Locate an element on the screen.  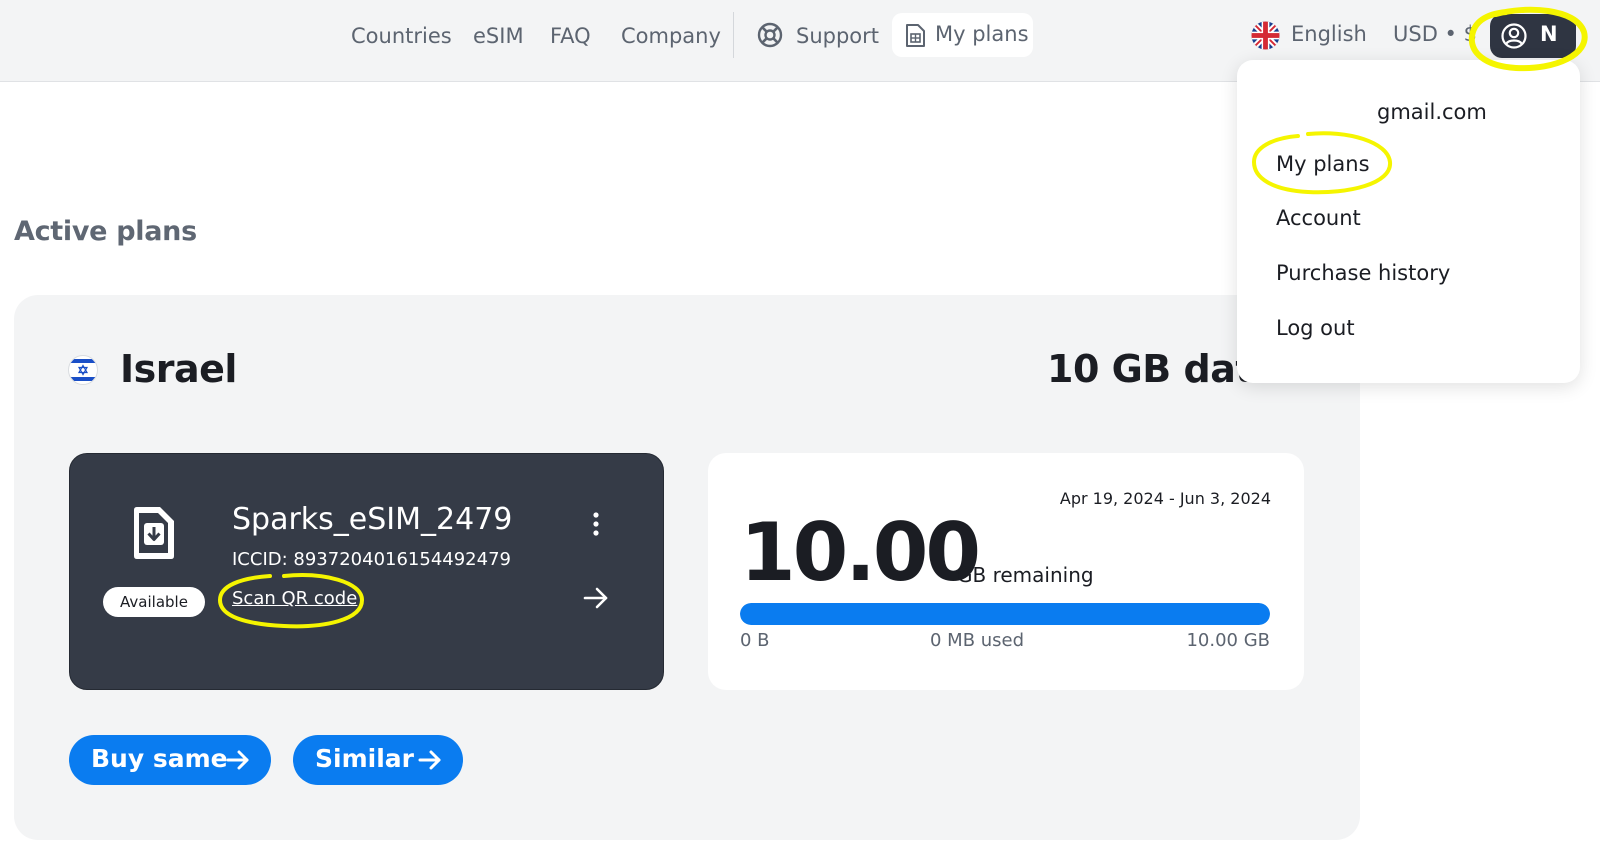
buy-same-button: Buy same is located at coordinates (170, 760).